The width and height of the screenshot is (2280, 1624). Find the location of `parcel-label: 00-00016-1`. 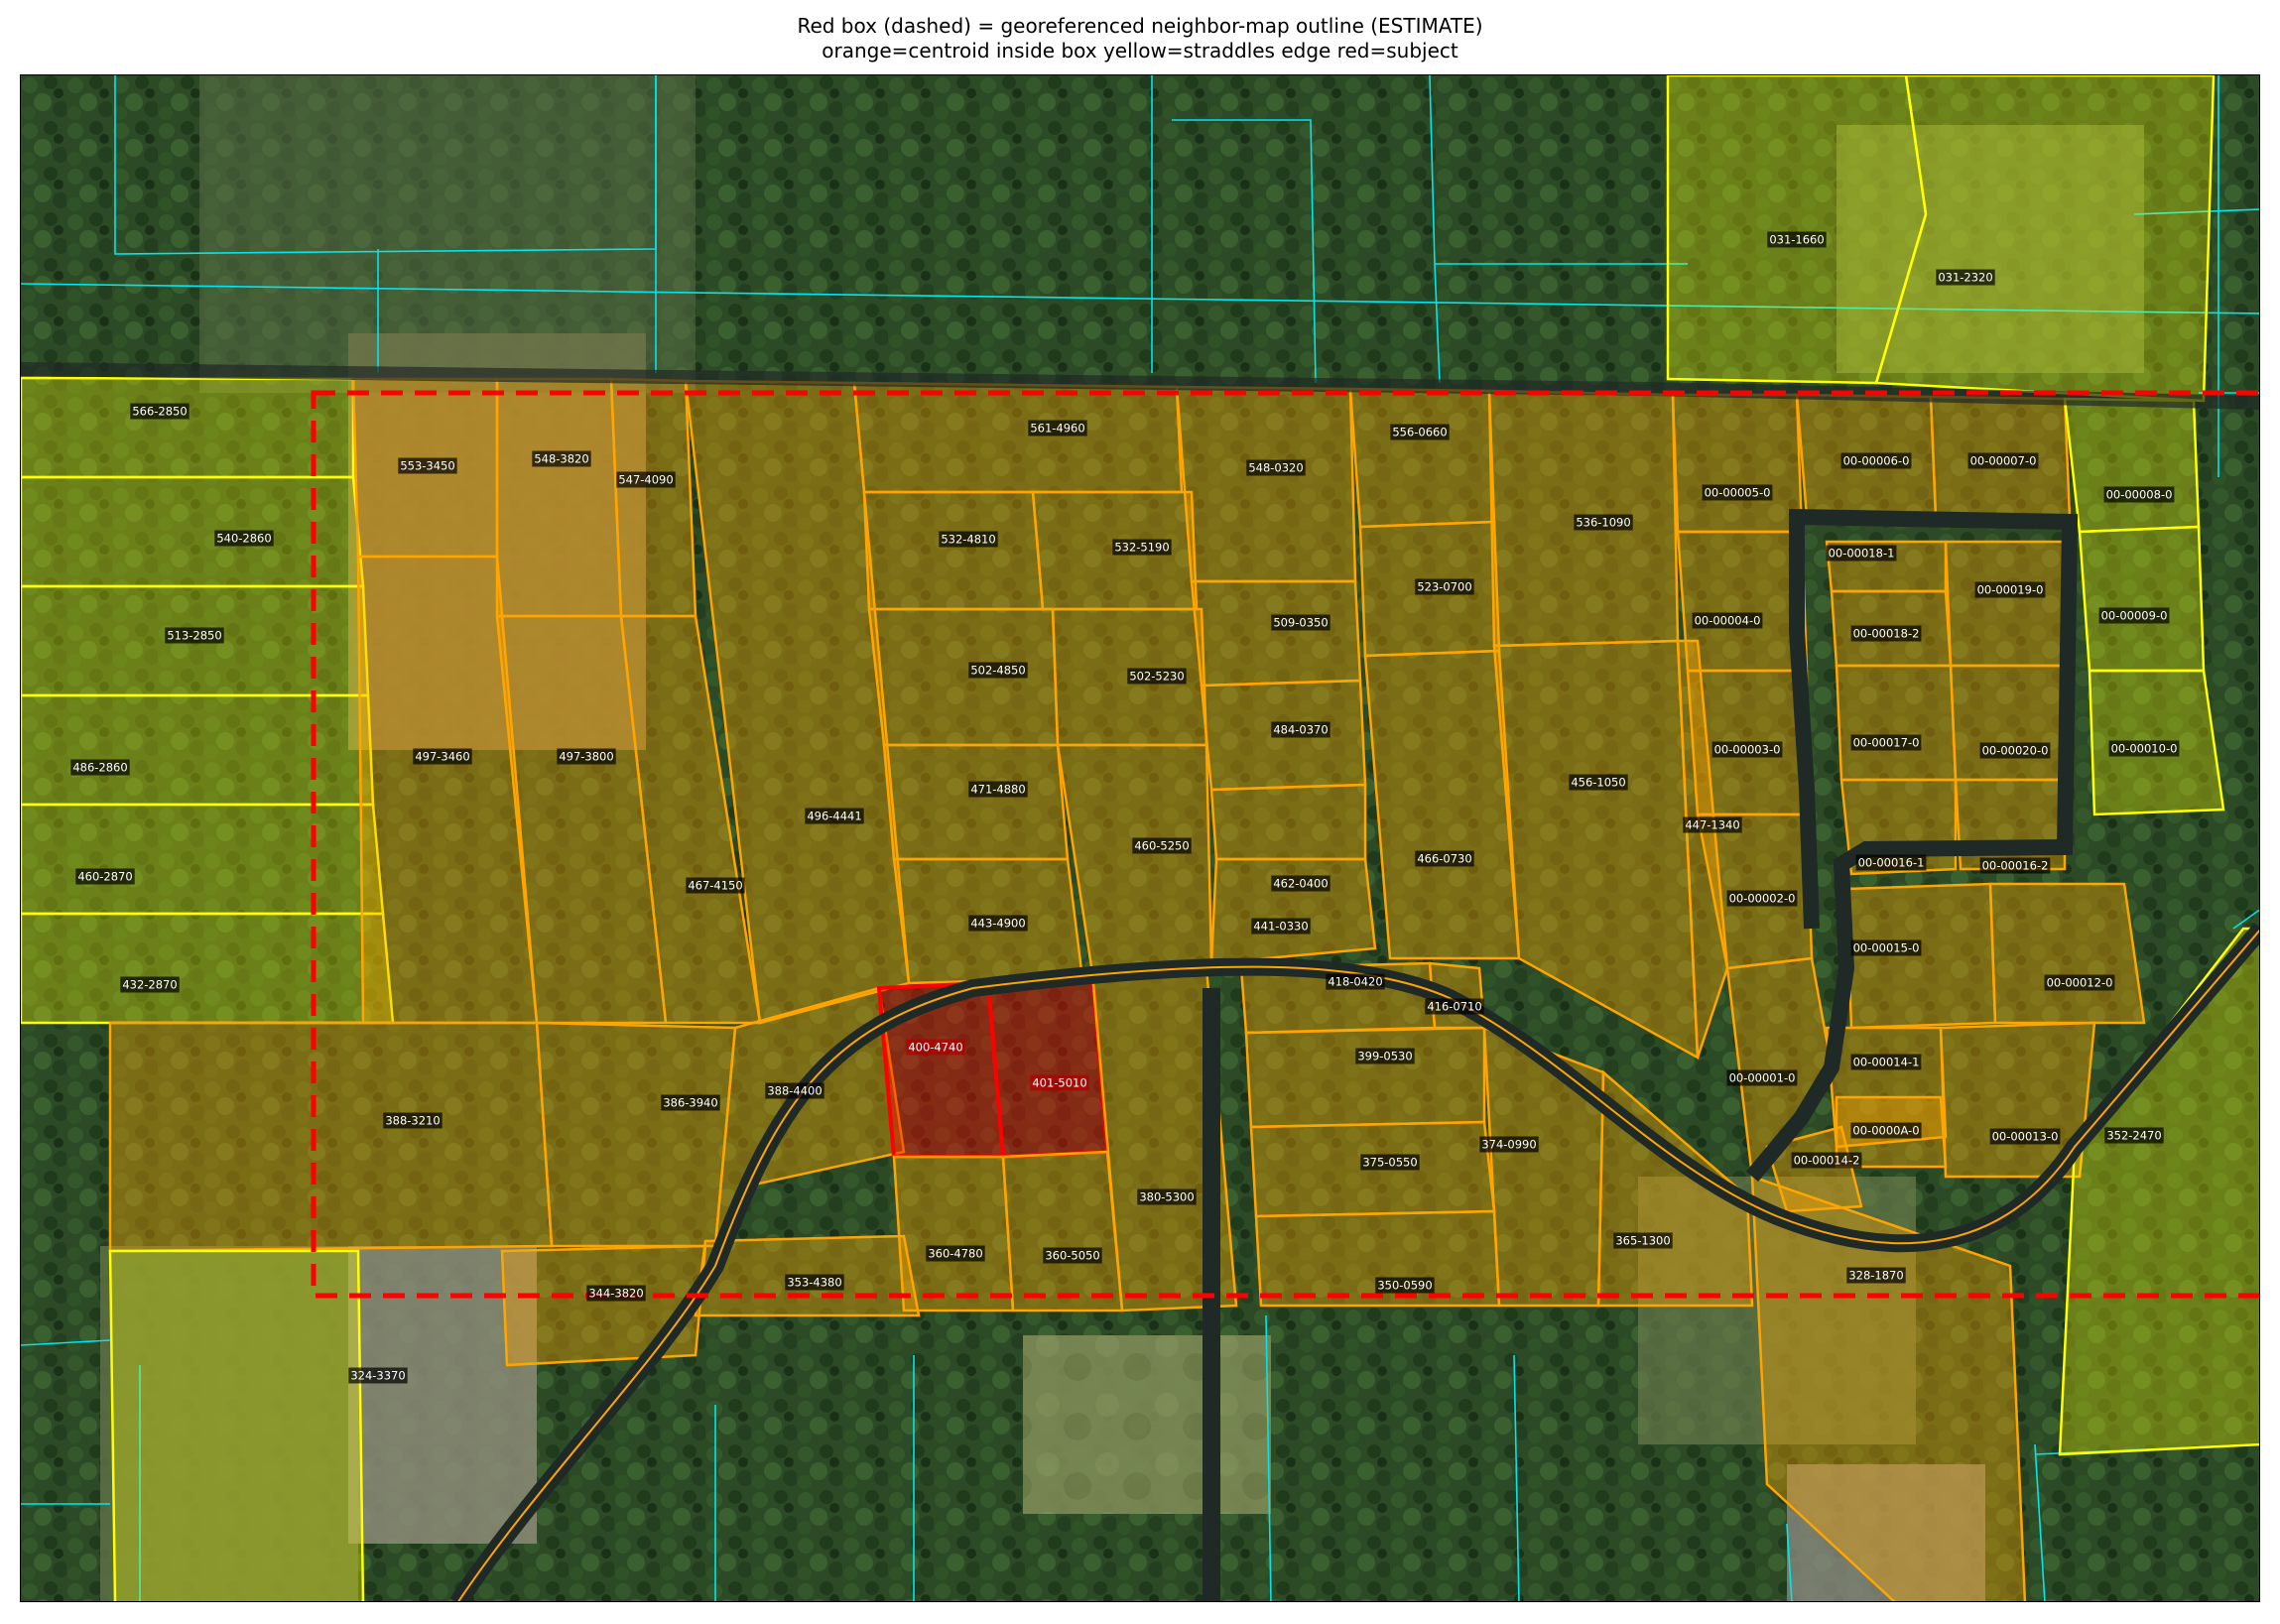

parcel-label: 00-00016-1 is located at coordinates (1891, 863).